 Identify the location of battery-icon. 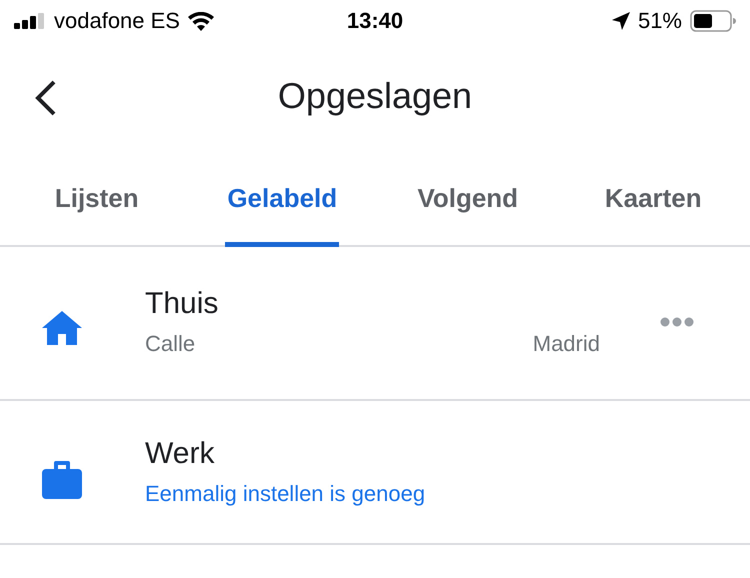
(713, 21).